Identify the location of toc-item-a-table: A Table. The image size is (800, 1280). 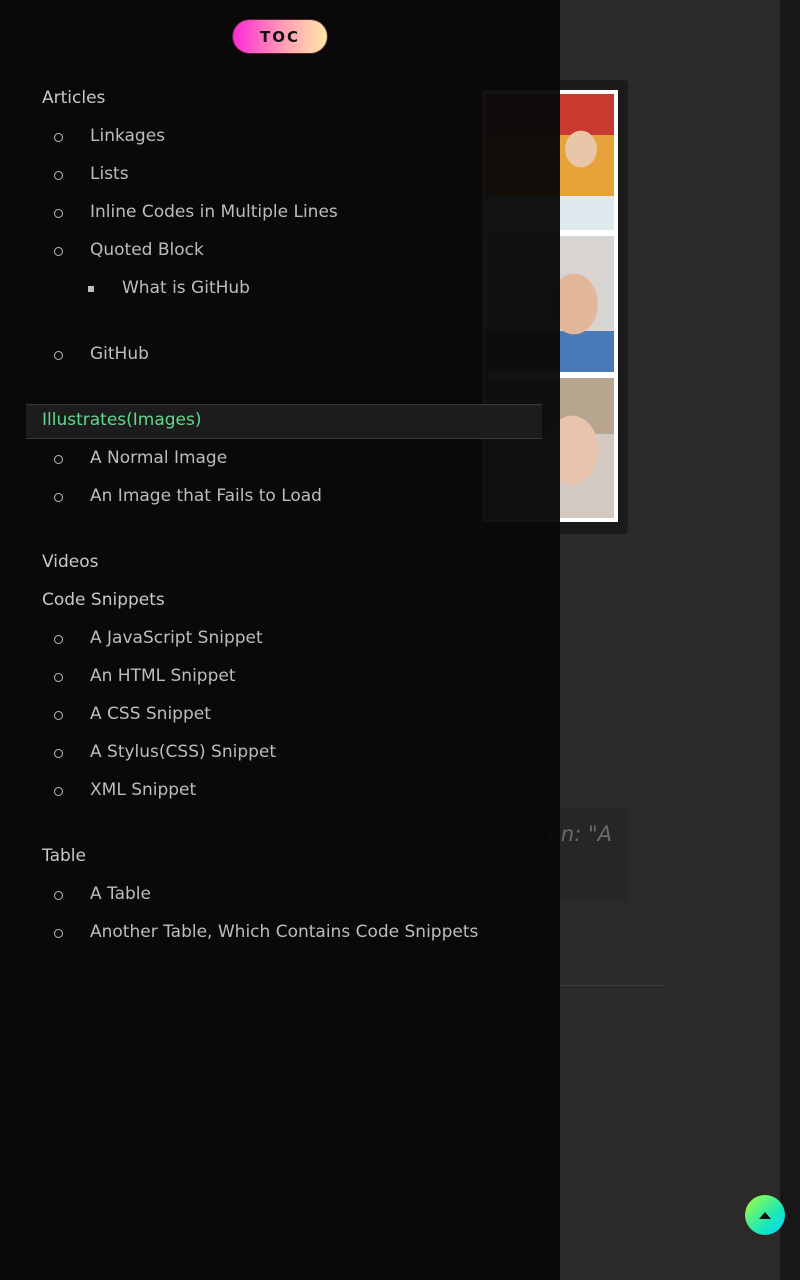
(120, 894).